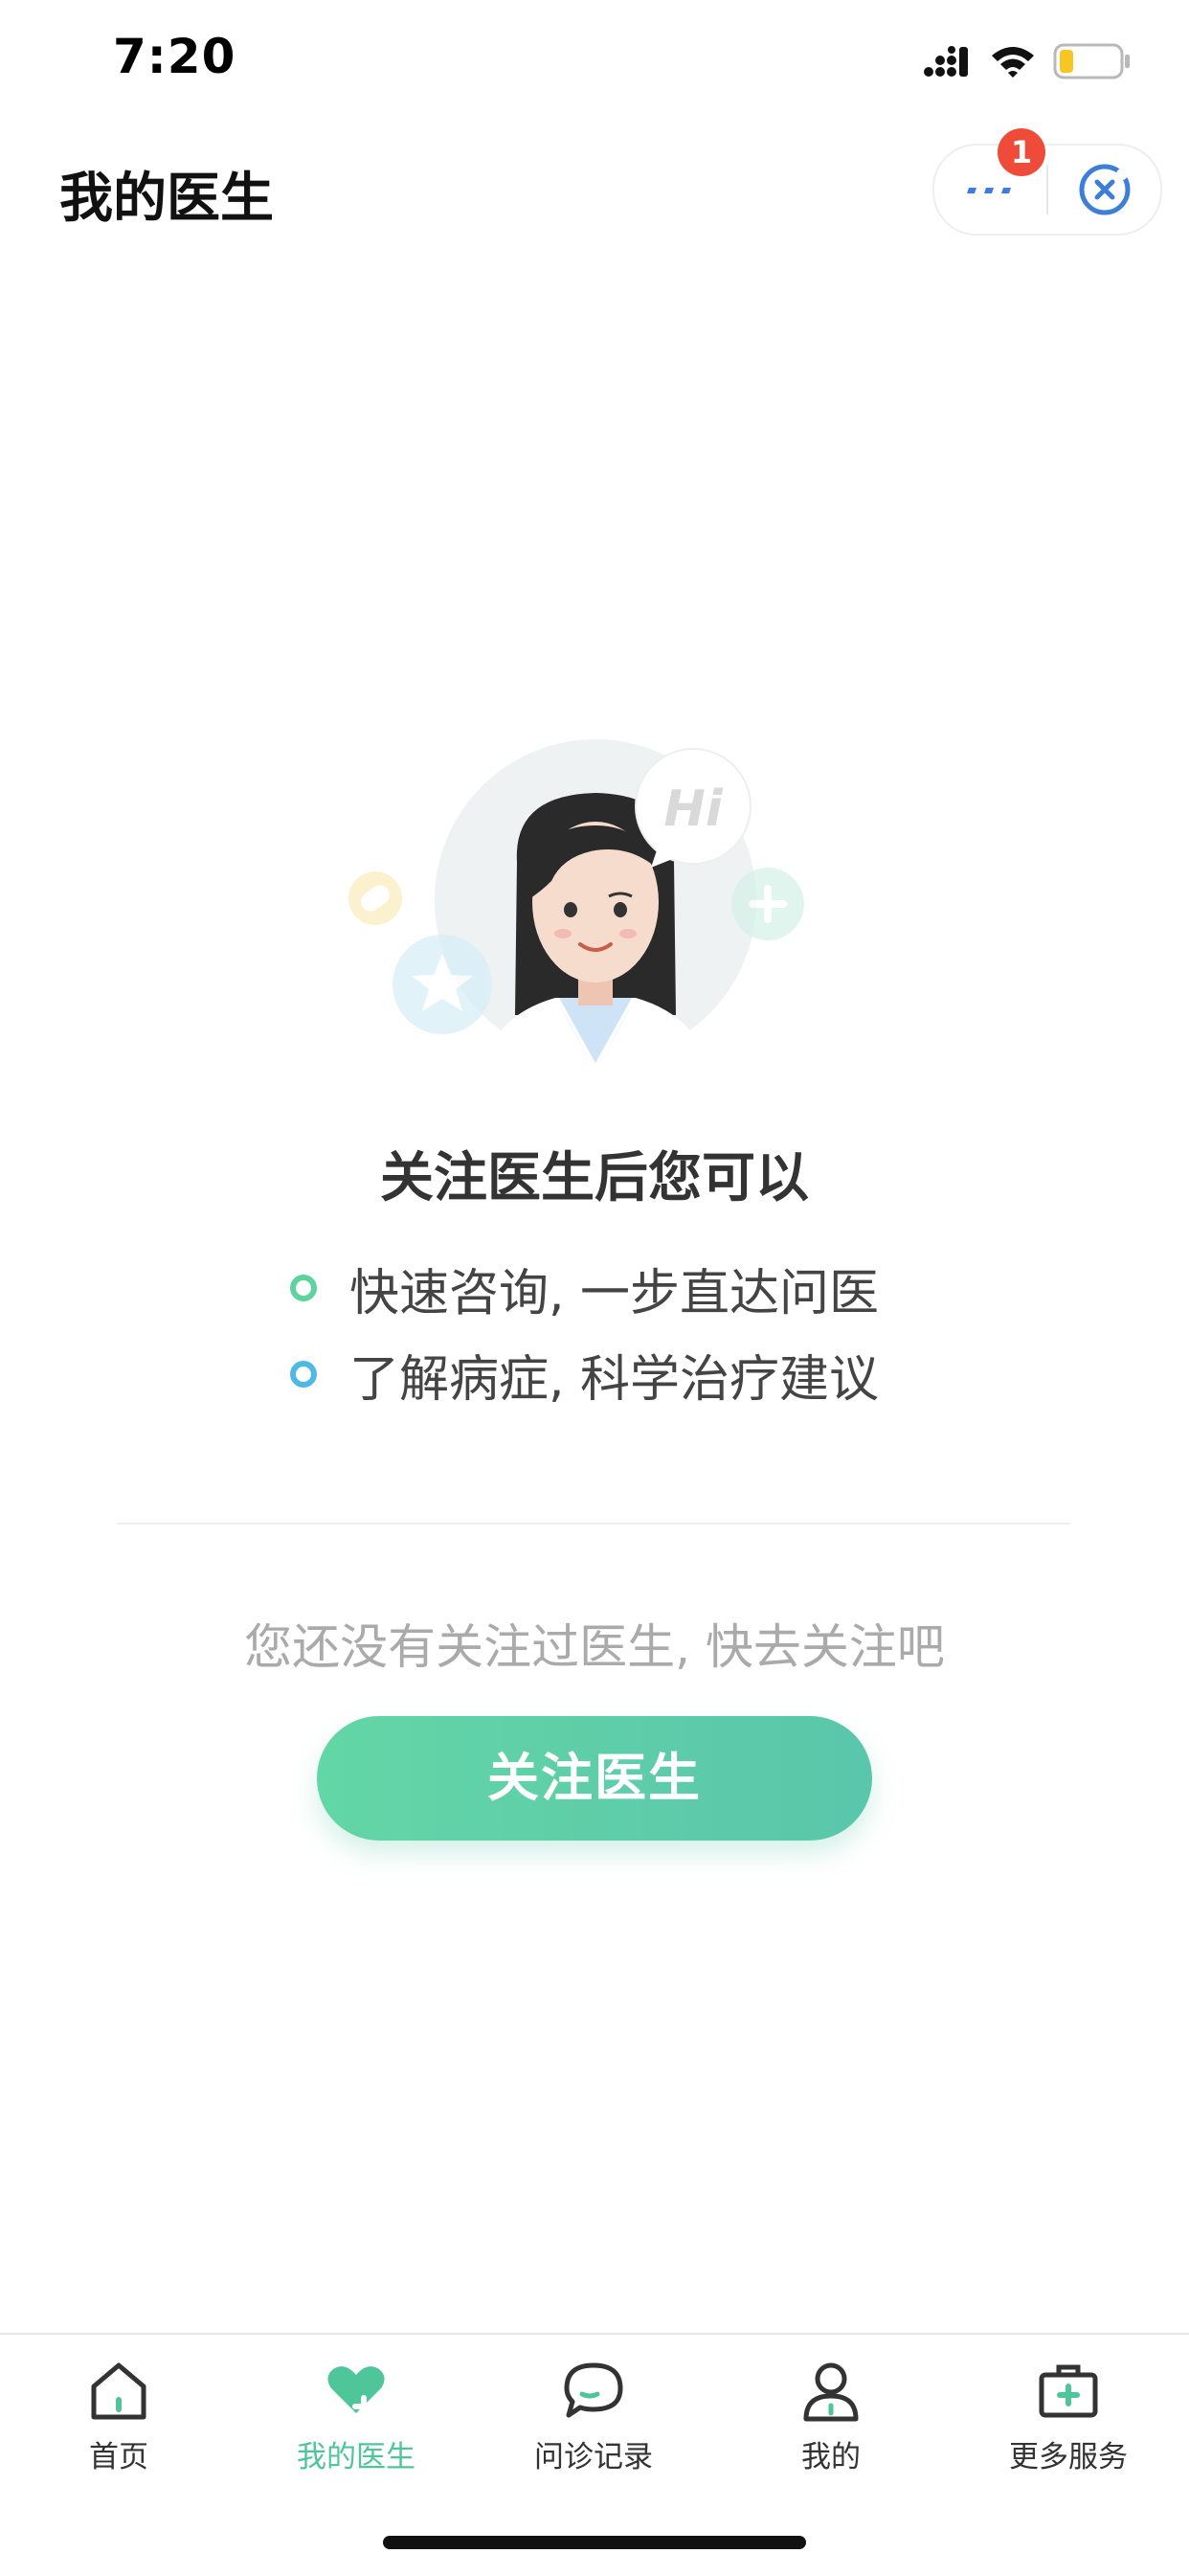 The height and width of the screenshot is (2576, 1189). I want to click on more-dots-icon, so click(988, 190).